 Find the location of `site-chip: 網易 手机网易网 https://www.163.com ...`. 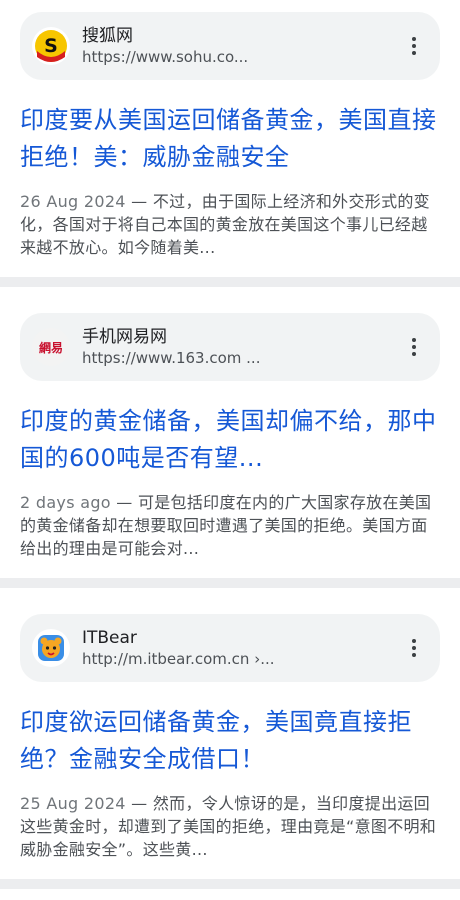

site-chip: 網易 手机网易网 https://www.163.com ... is located at coordinates (230, 347).